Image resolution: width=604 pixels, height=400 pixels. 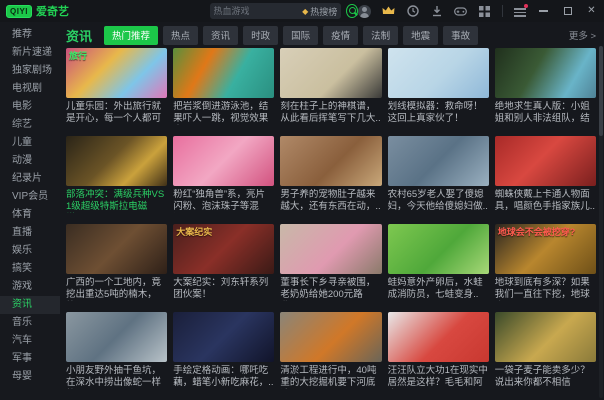 I want to click on video-title: 地球到底有多深？如果我们一直往下挖，地球会.., so click(x=545, y=289).